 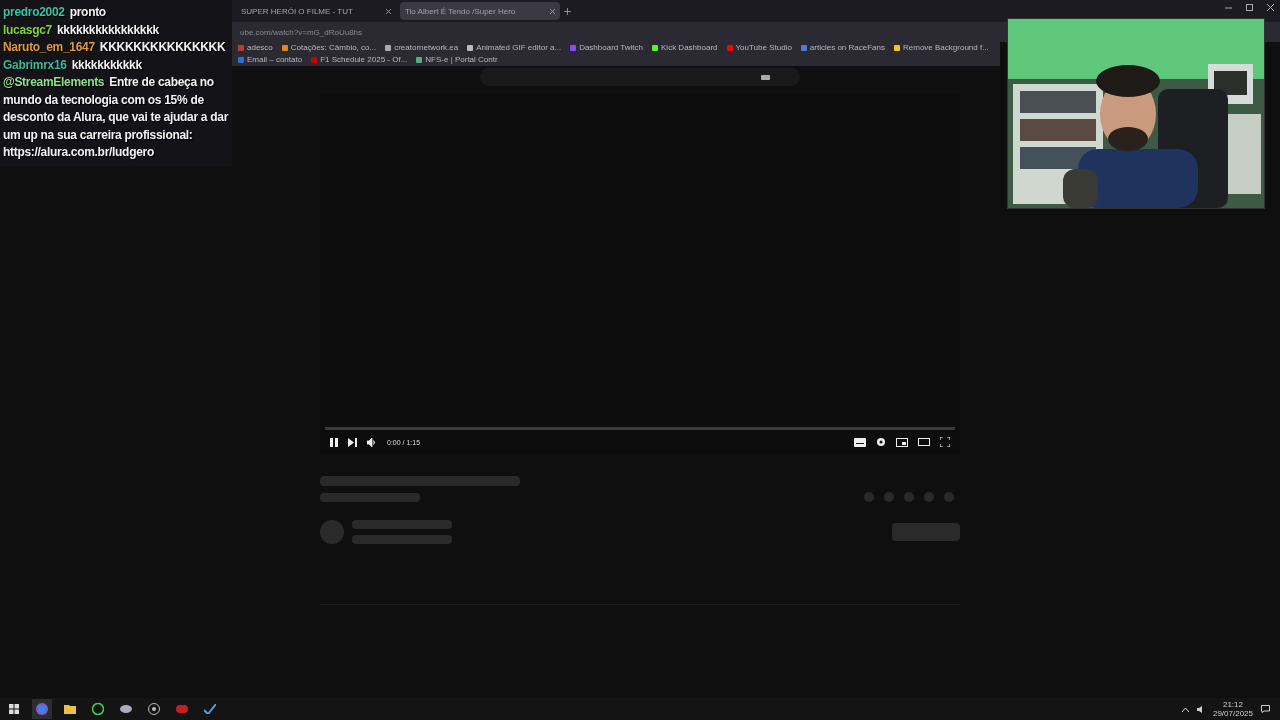 What do you see at coordinates (34, 12) in the screenshot?
I see `chat-username: predro2002` at bounding box center [34, 12].